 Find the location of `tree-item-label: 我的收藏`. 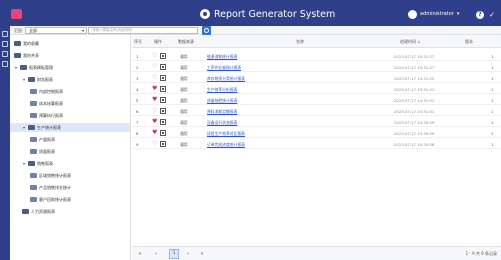

tree-item-label: 我的收藏 is located at coordinates (31, 43).